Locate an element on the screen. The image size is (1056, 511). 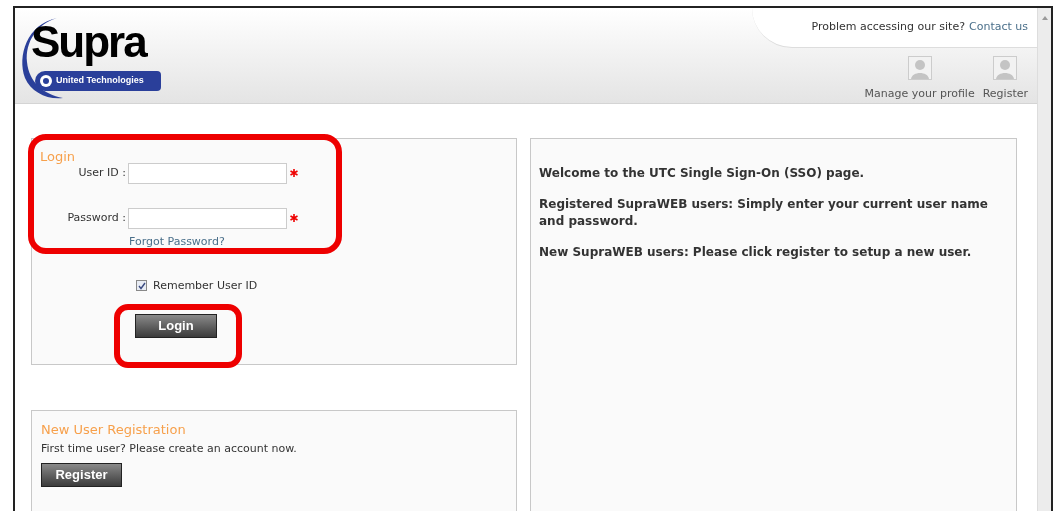
scroll-up-icon is located at coordinates (1044, 18).